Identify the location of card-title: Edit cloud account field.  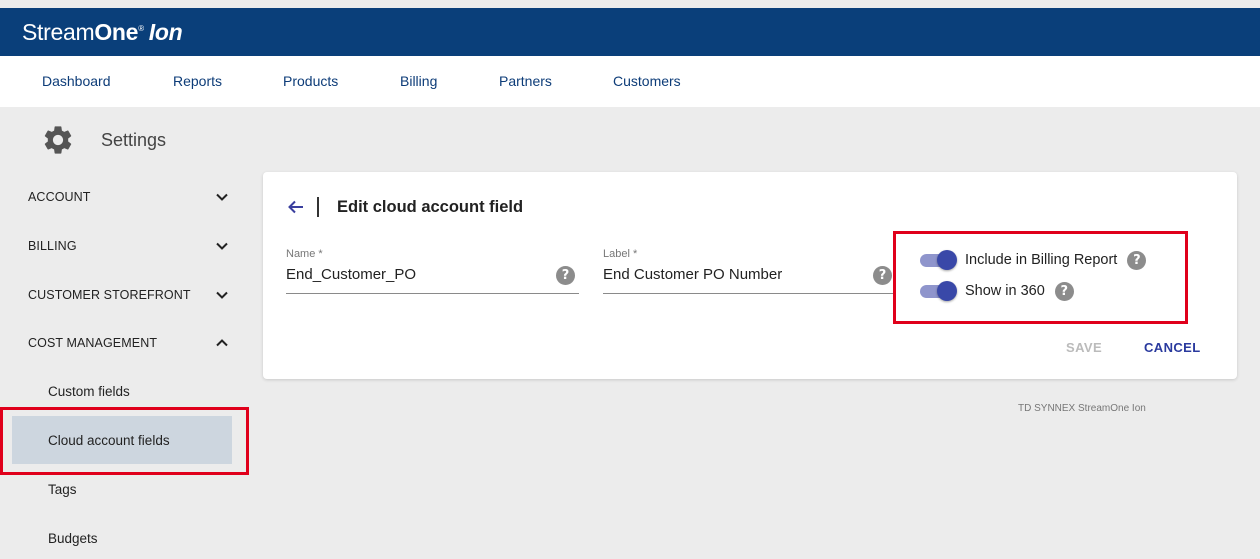
(430, 207).